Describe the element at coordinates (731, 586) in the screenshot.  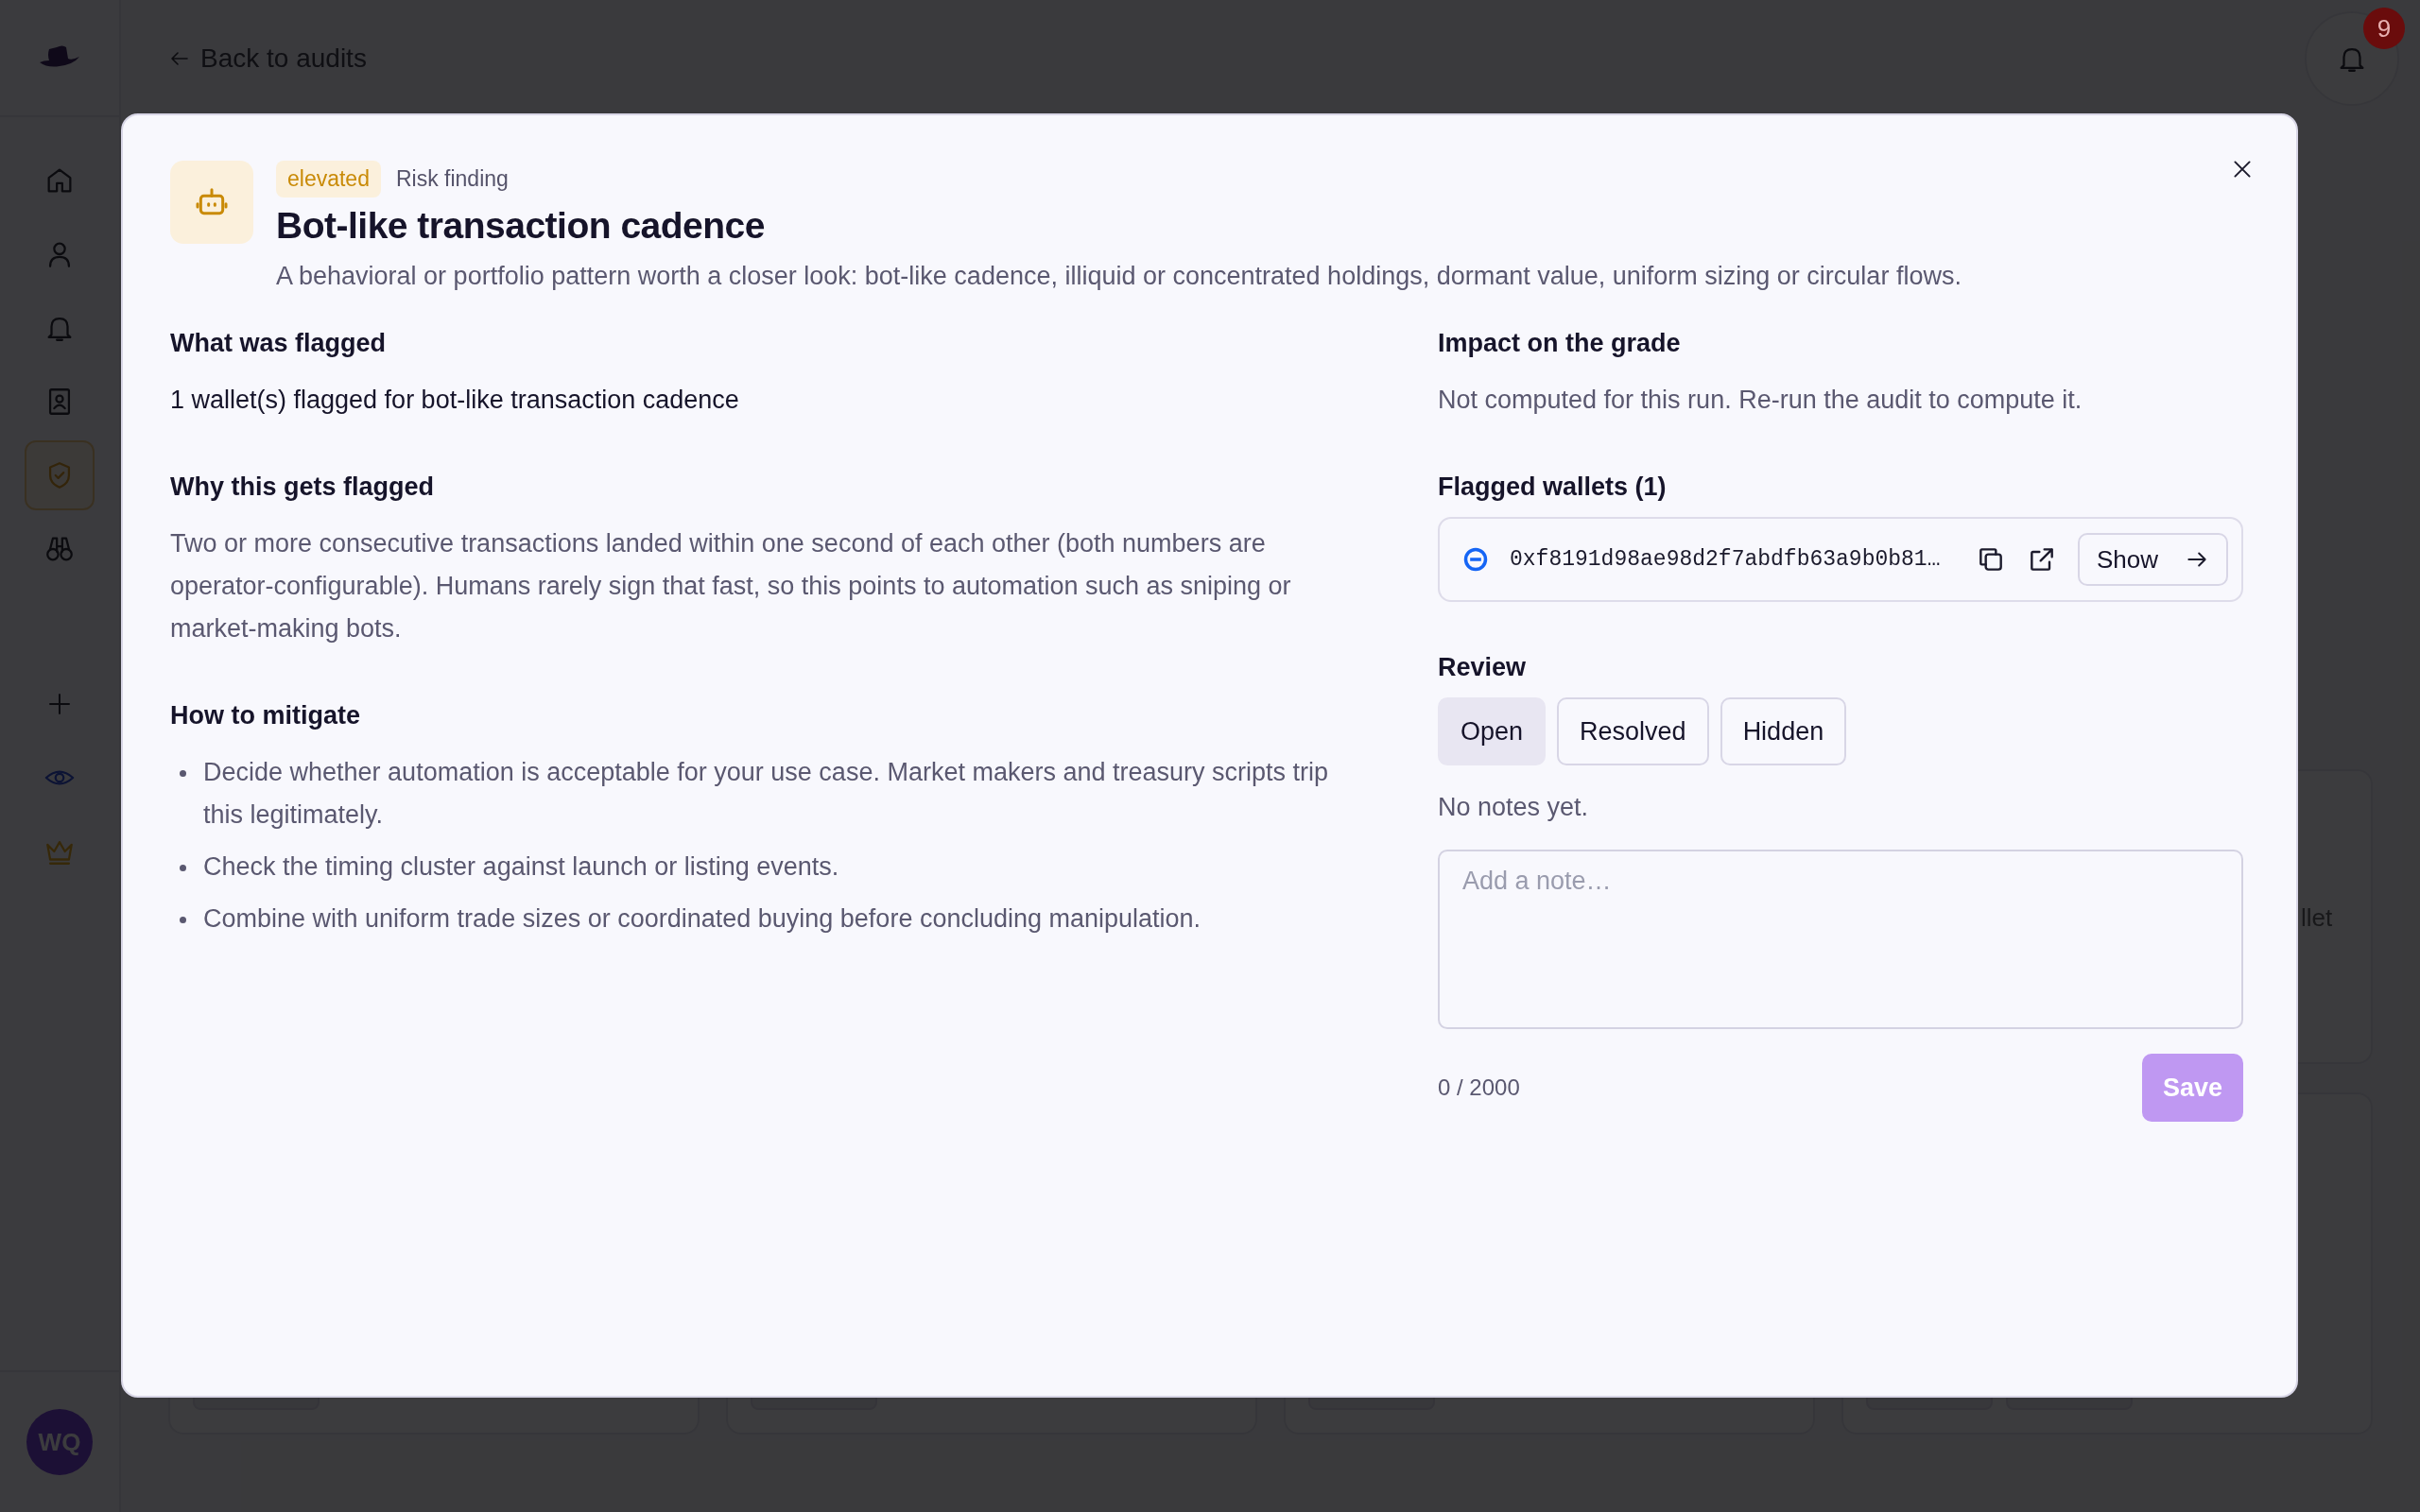
I see `section-paragraph: Two or more consecutive transactions landed within one second of each other (both numbers are operator-configurable). Humans rarely sign that fast, so this points to automation such as sniping or market-making bots.` at that location.